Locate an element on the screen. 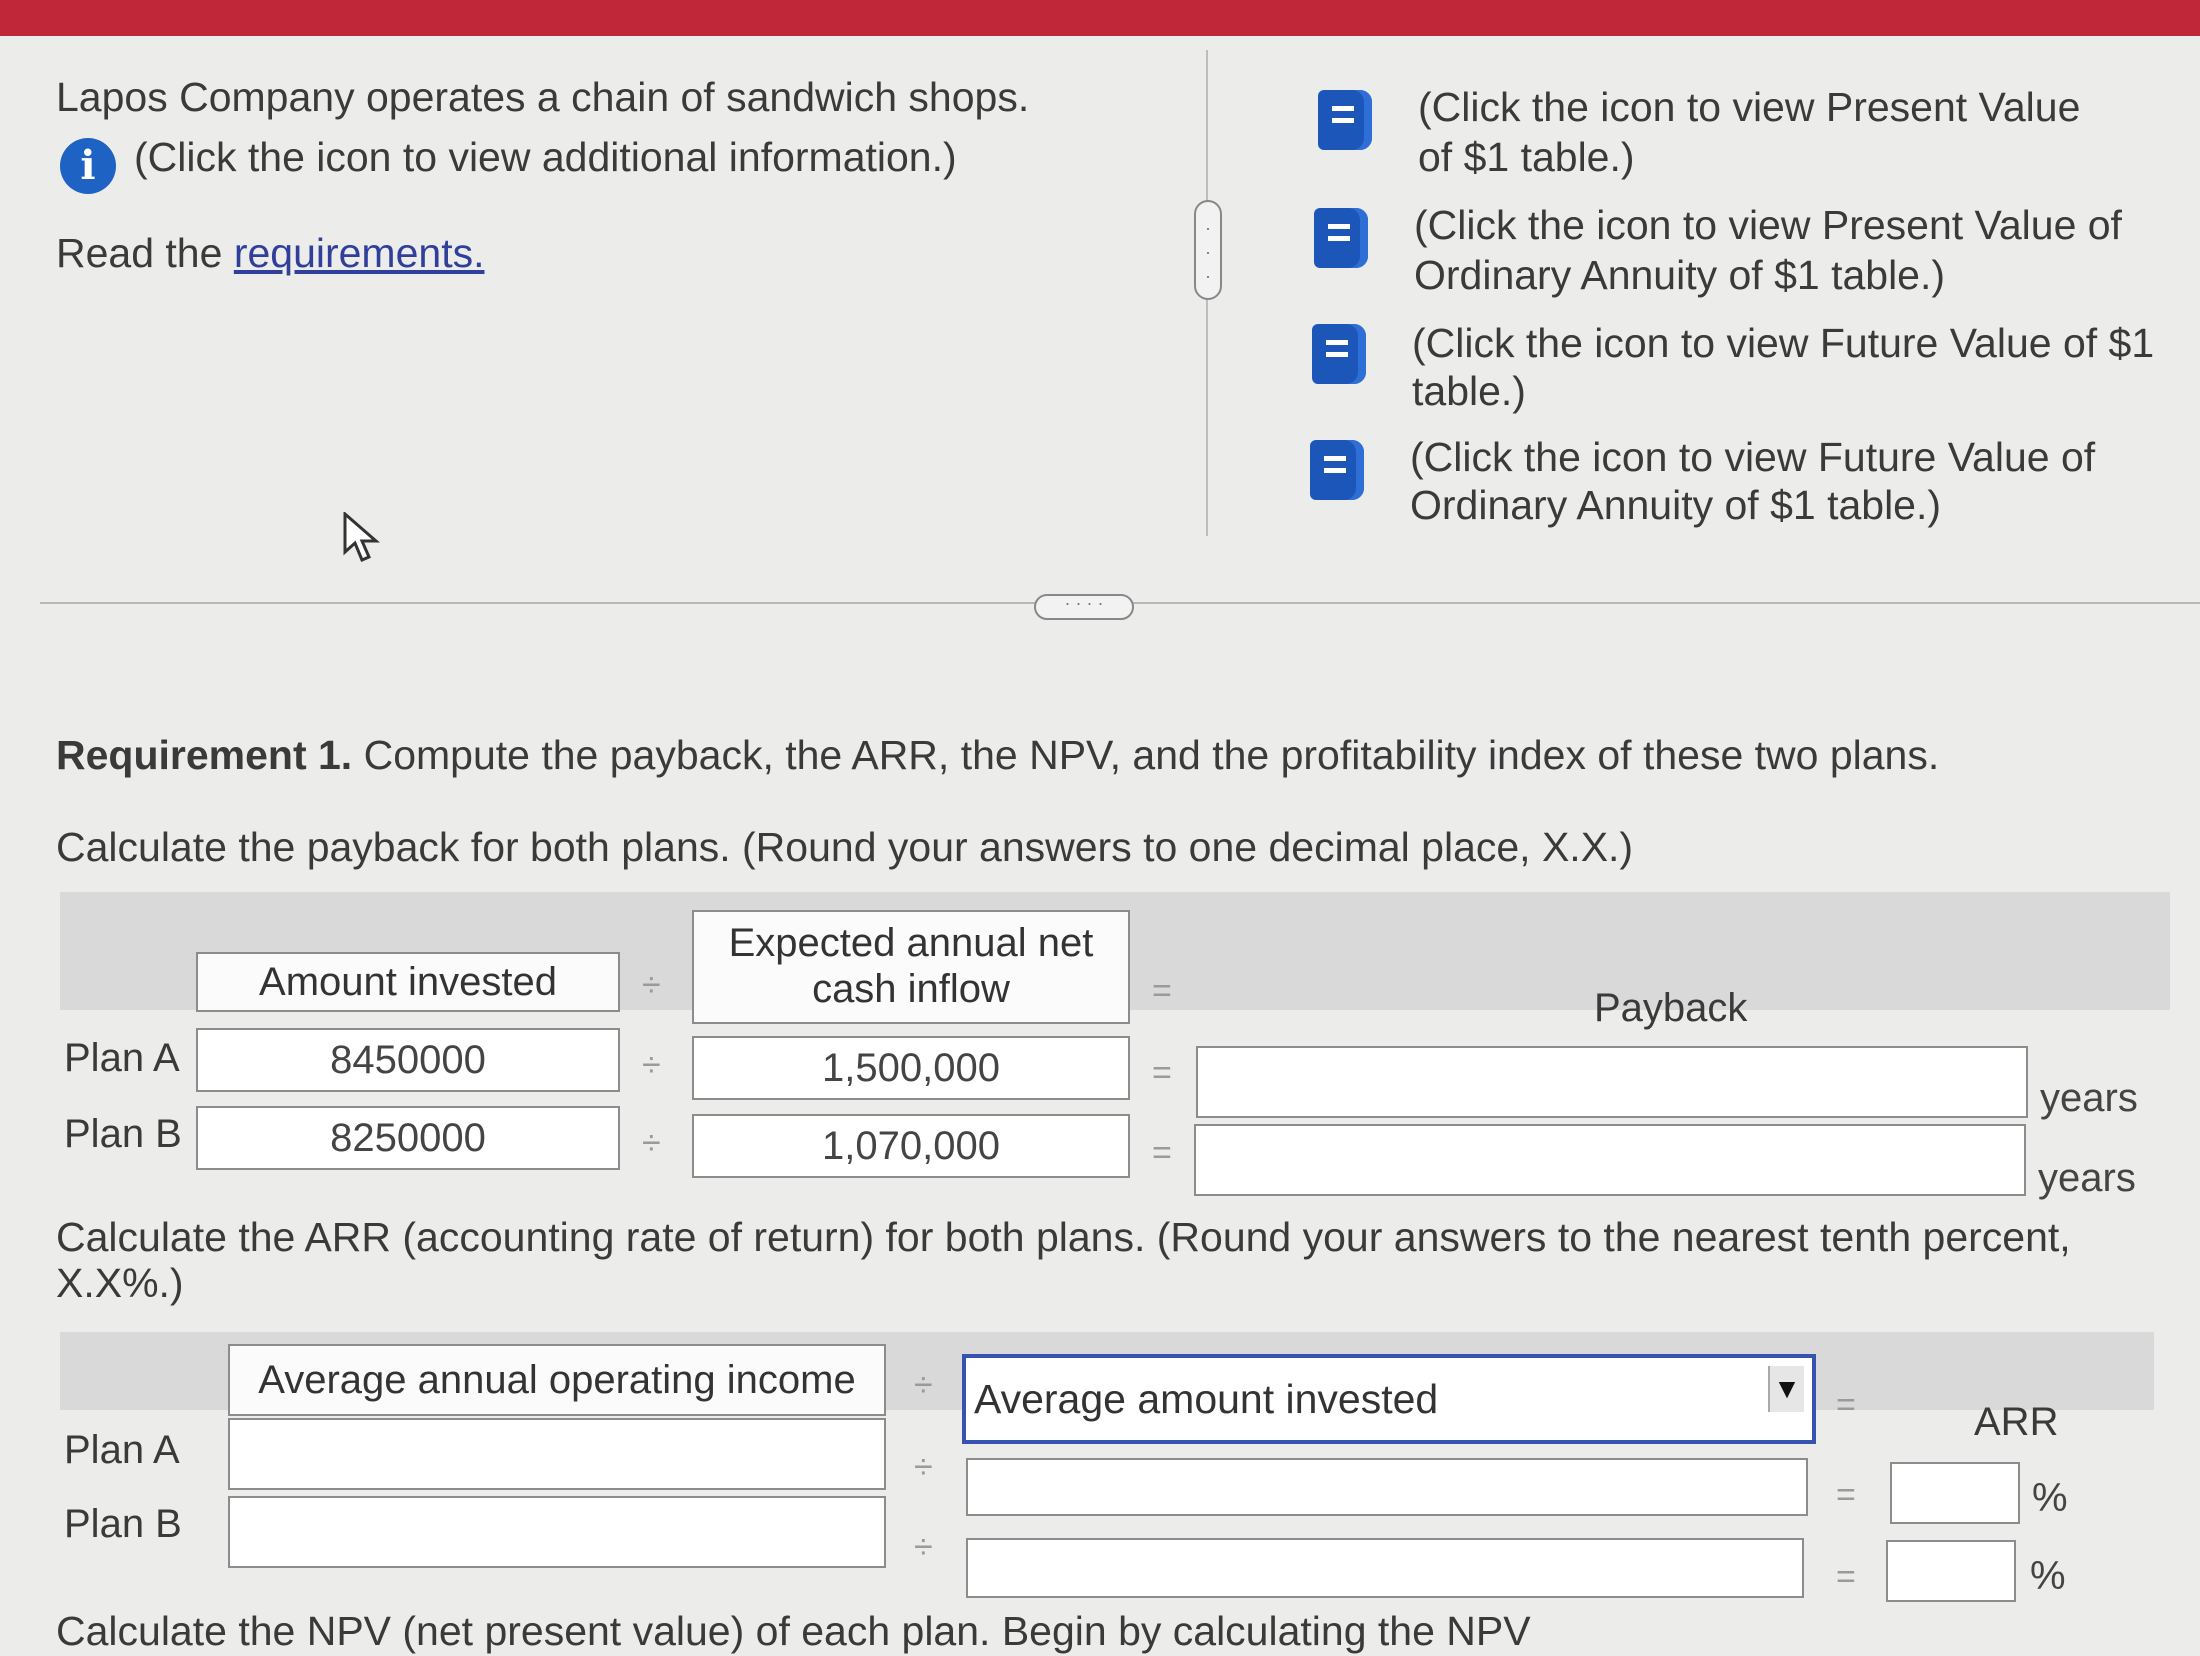  requirement-label: Requirement 1. is located at coordinates (204, 755).